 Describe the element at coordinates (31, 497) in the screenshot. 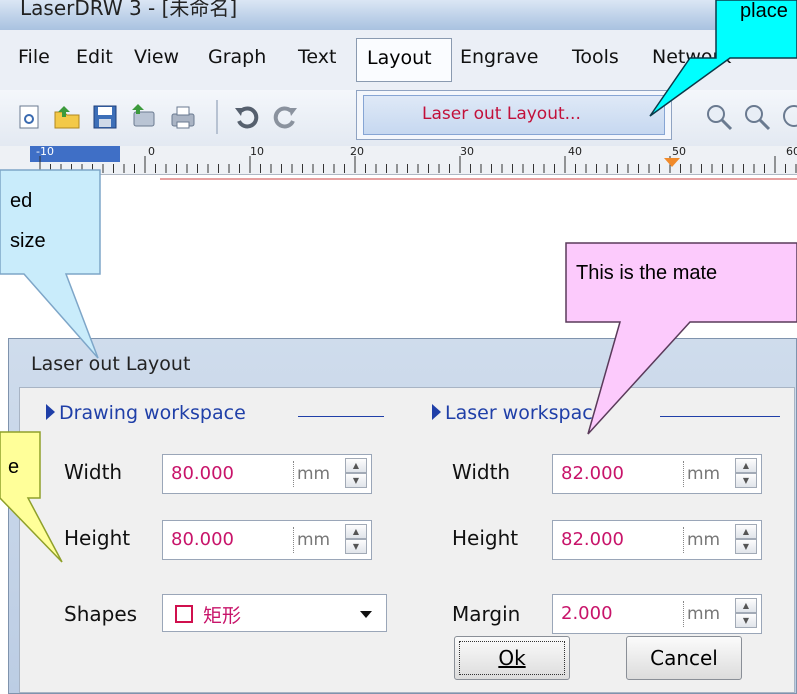

I see `callout-yellow` at that location.